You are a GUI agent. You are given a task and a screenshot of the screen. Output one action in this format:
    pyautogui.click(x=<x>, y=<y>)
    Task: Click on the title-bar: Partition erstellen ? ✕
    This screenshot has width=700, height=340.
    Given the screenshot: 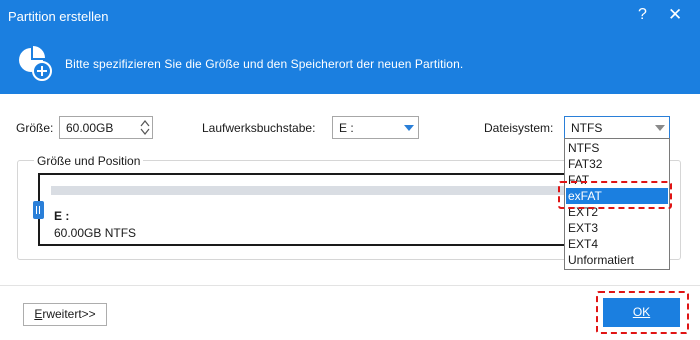 What is the action you would take?
    pyautogui.click(x=350, y=17)
    